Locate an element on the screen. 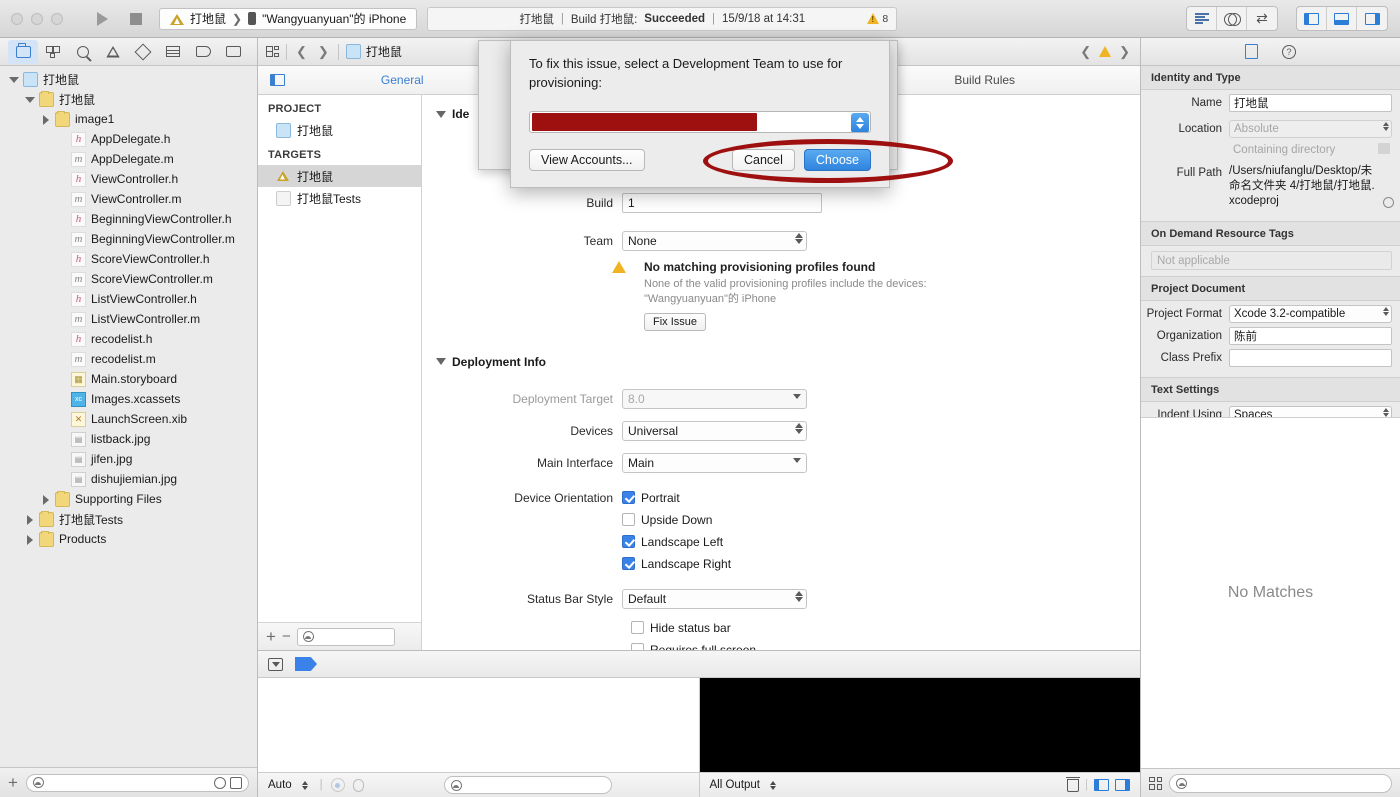 The image size is (1400, 797). nav-tab-symbol-search is located at coordinates (83, 52).